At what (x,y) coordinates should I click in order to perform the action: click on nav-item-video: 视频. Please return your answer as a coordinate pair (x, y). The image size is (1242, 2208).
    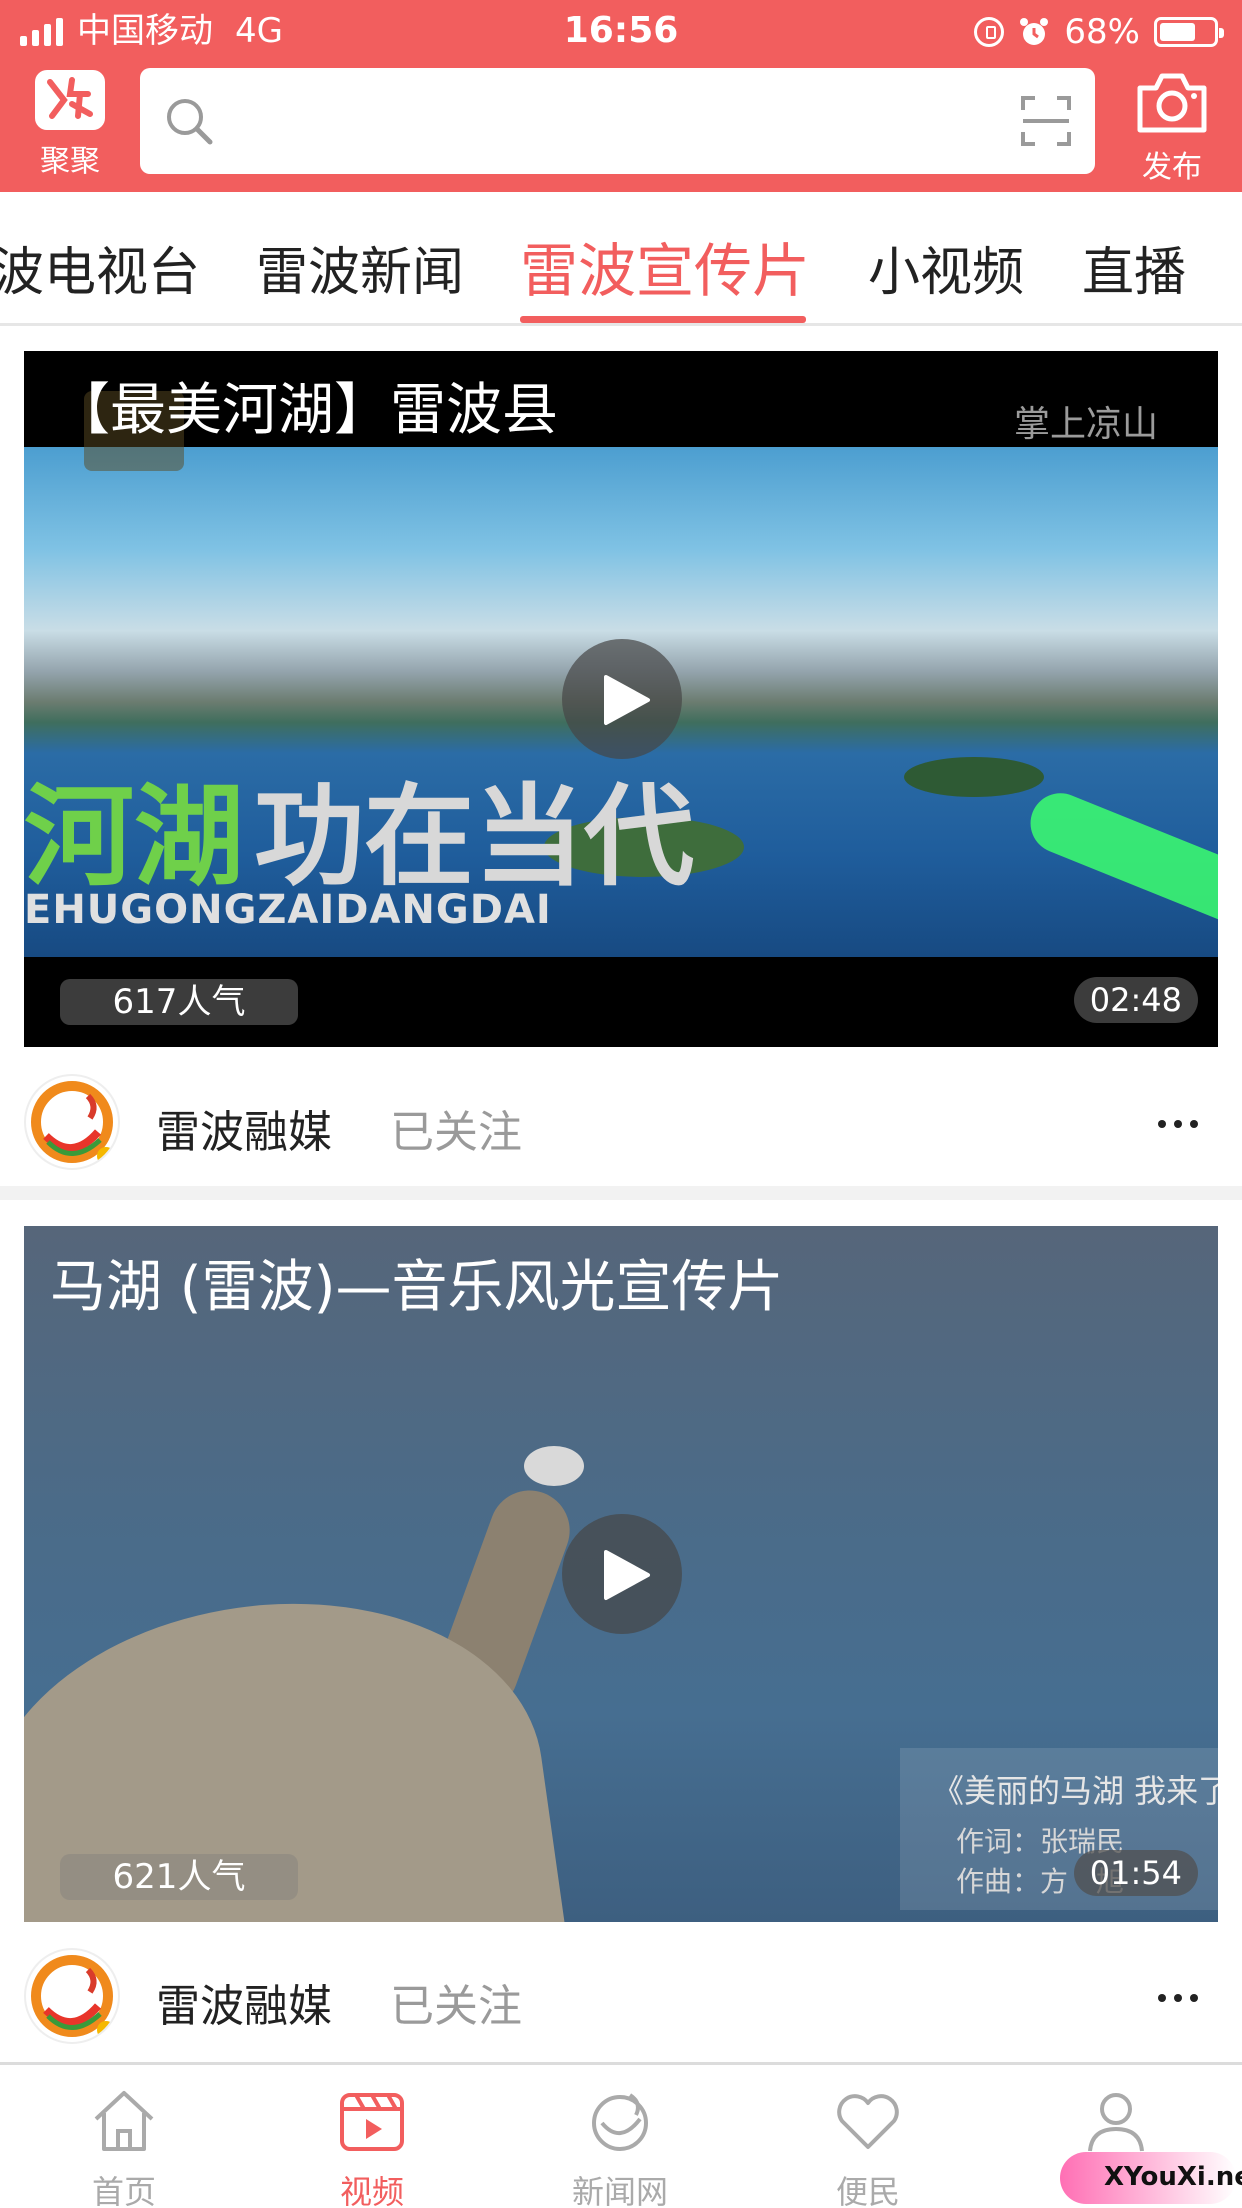
    Looking at the image, I should click on (372, 2146).